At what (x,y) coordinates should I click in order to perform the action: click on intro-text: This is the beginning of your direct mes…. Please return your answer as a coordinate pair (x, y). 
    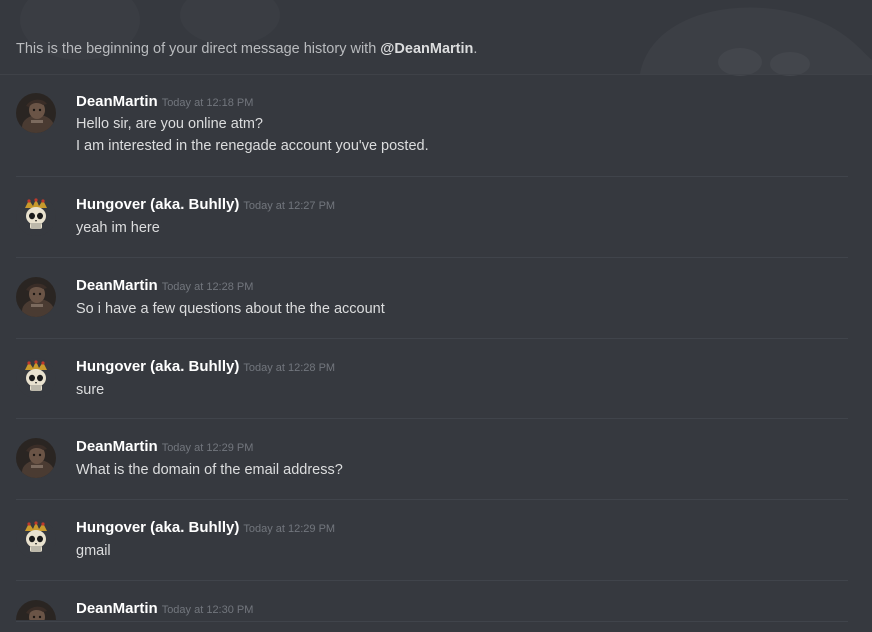
    Looking at the image, I should click on (198, 49).